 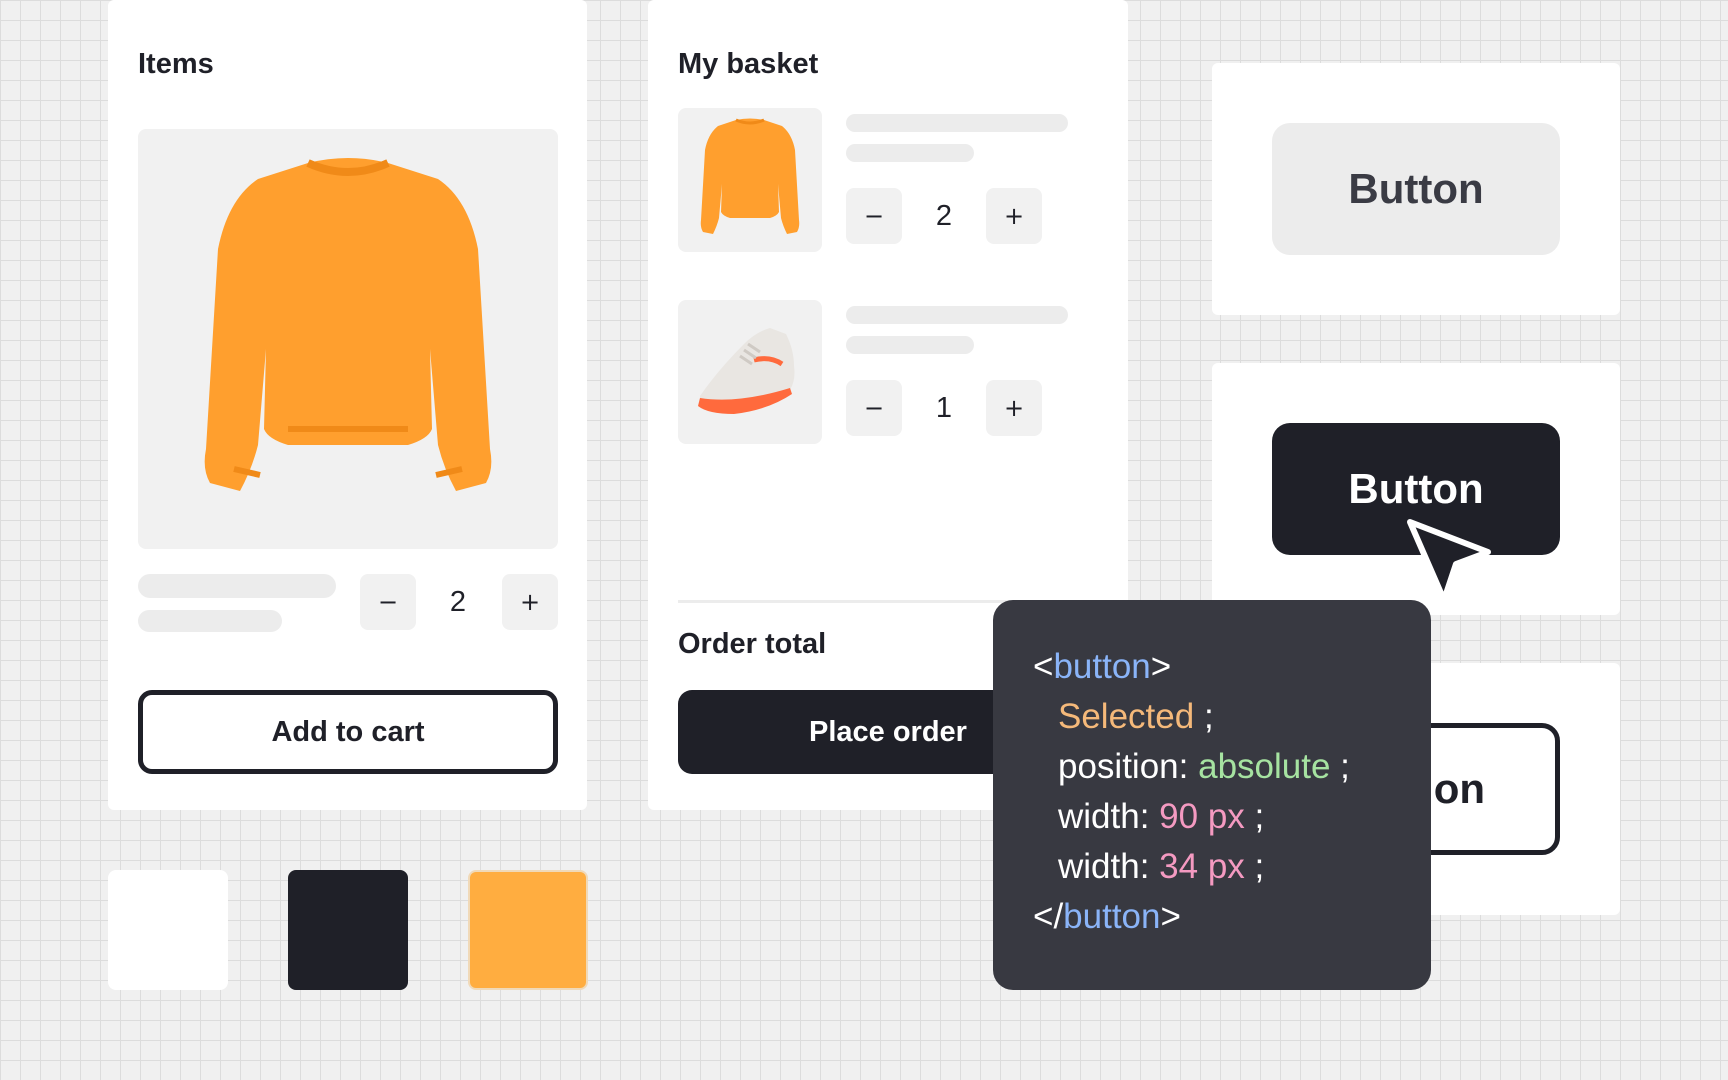 What do you see at coordinates (748, 64) in the screenshot?
I see `basket-title: My basket` at bounding box center [748, 64].